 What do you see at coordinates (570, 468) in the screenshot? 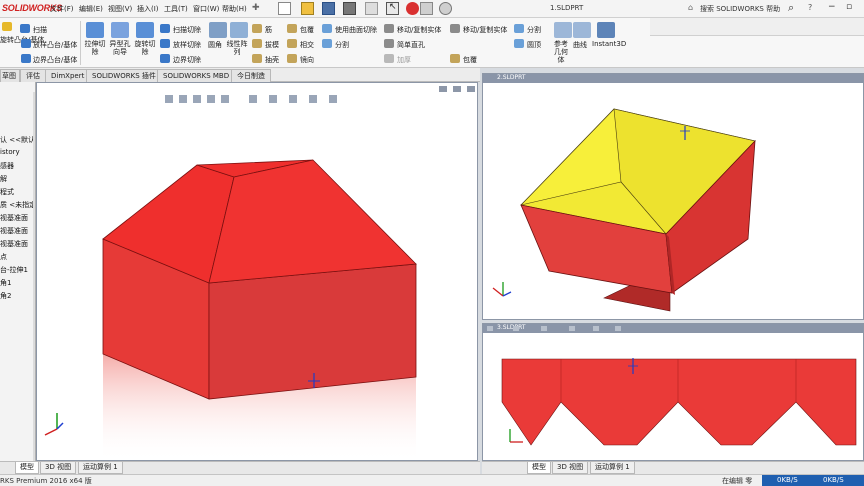
I see `tab-3d-view-right: 3D 视图` at bounding box center [570, 468].